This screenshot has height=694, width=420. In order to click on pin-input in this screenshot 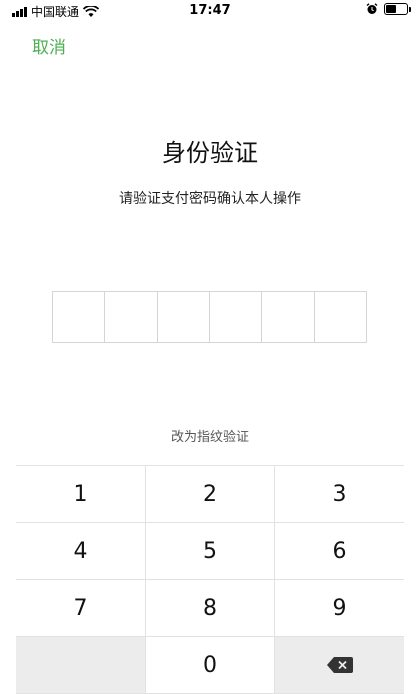, I will do `click(209, 317)`.